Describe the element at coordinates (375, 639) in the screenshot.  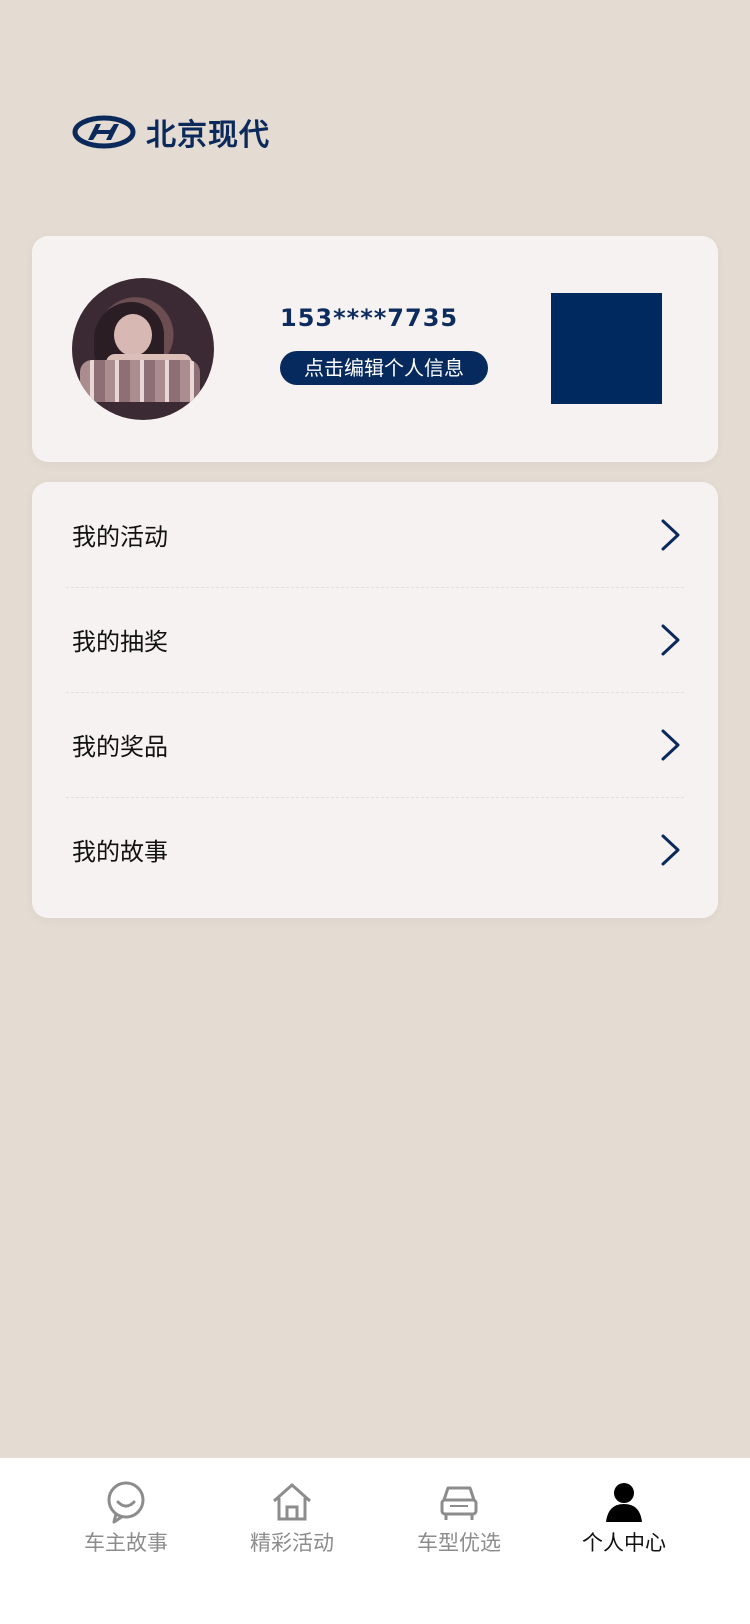
I see `menu-item-lottery: 我的抽奖` at that location.